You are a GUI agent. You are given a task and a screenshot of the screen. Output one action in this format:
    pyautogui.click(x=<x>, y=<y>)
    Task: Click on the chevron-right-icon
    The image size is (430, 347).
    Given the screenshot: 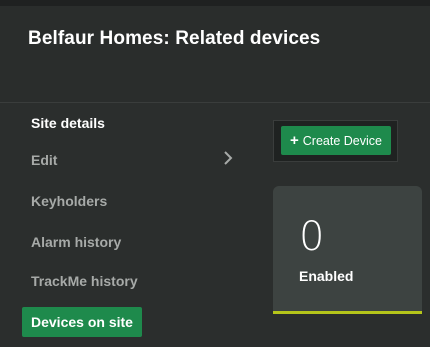 What is the action you would take?
    pyautogui.click(x=228, y=158)
    